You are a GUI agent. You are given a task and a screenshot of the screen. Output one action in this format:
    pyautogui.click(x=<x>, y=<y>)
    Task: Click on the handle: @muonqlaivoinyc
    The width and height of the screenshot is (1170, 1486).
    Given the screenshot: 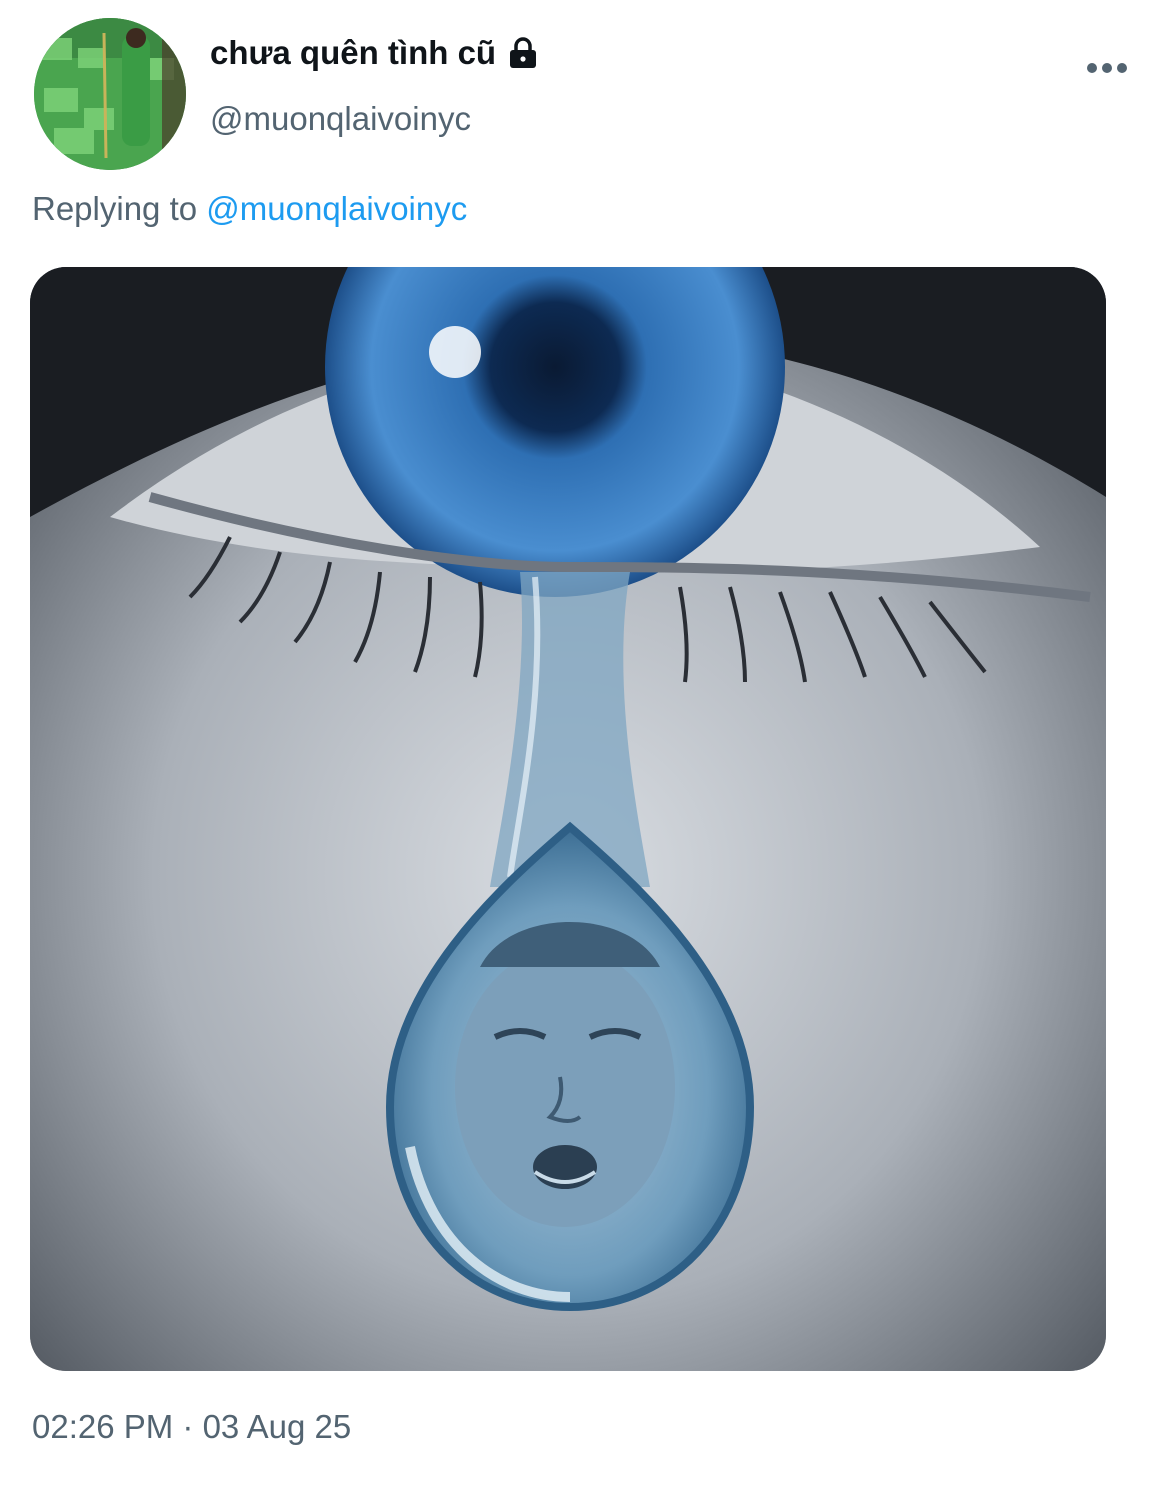 What is the action you would take?
    pyautogui.click(x=340, y=119)
    